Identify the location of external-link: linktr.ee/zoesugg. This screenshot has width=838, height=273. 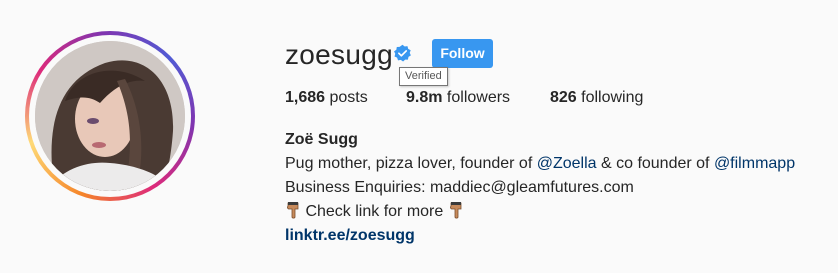
(540, 236).